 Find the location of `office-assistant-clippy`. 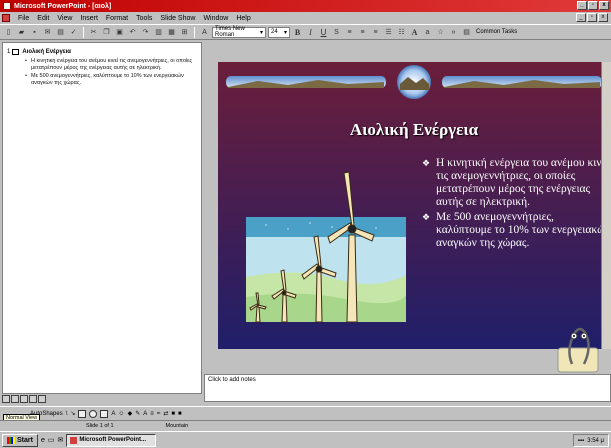

office-assistant-clippy is located at coordinates (578, 347).